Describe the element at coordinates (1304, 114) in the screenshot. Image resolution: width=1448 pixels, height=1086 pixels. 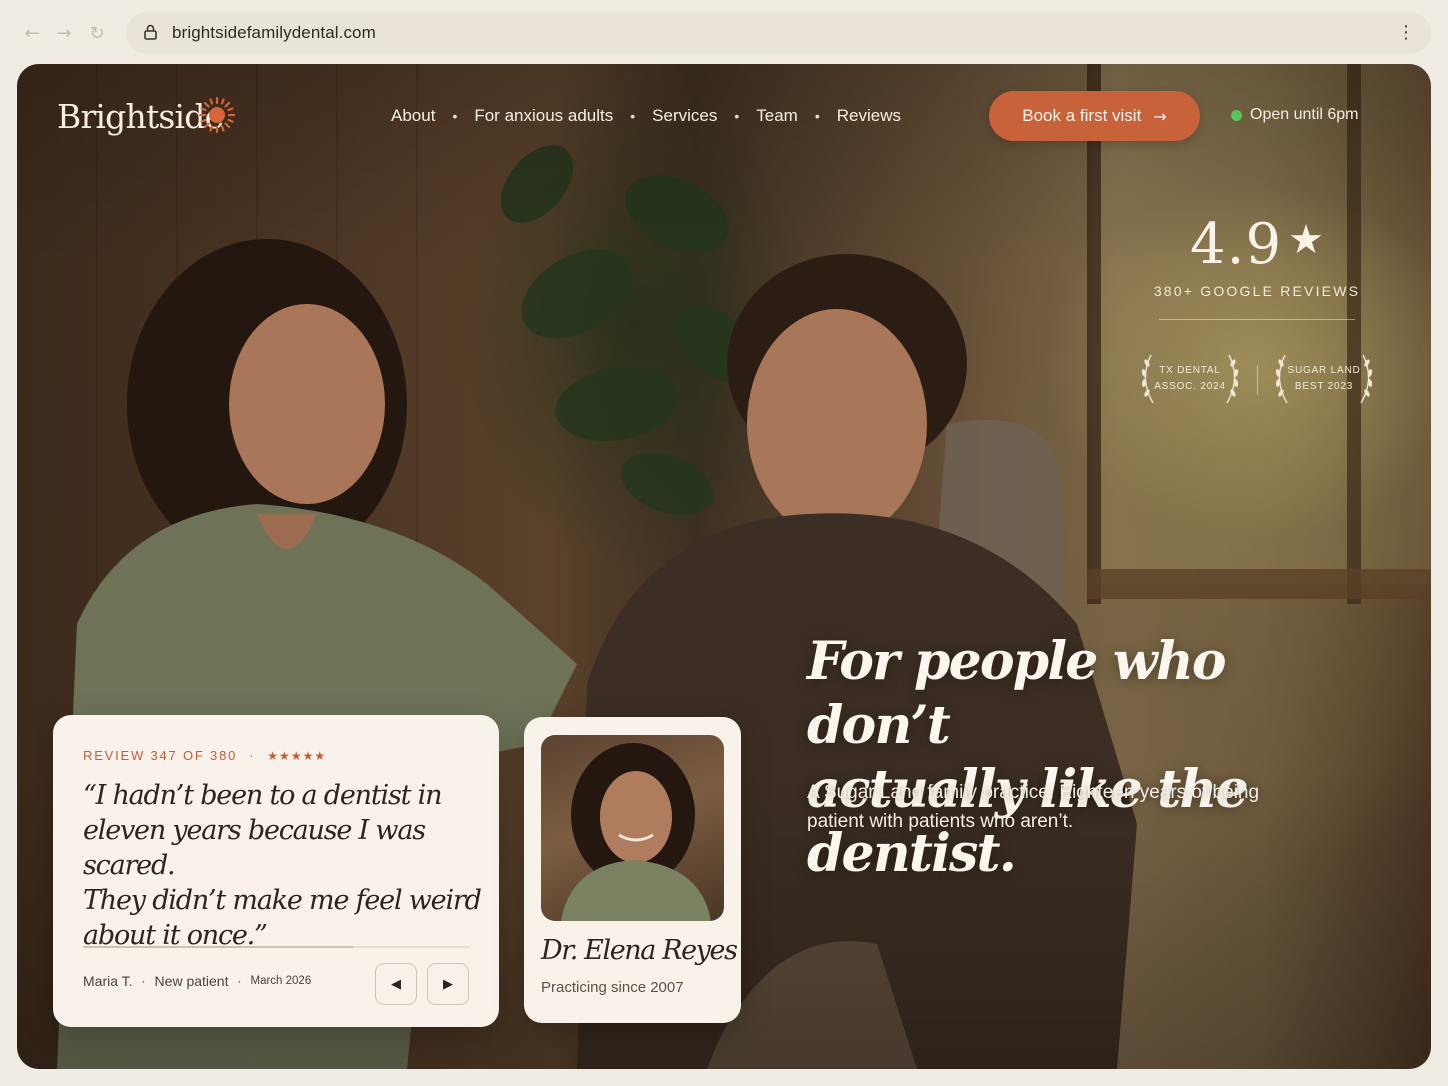
I see `open-status-label: Open until 6pm` at that location.